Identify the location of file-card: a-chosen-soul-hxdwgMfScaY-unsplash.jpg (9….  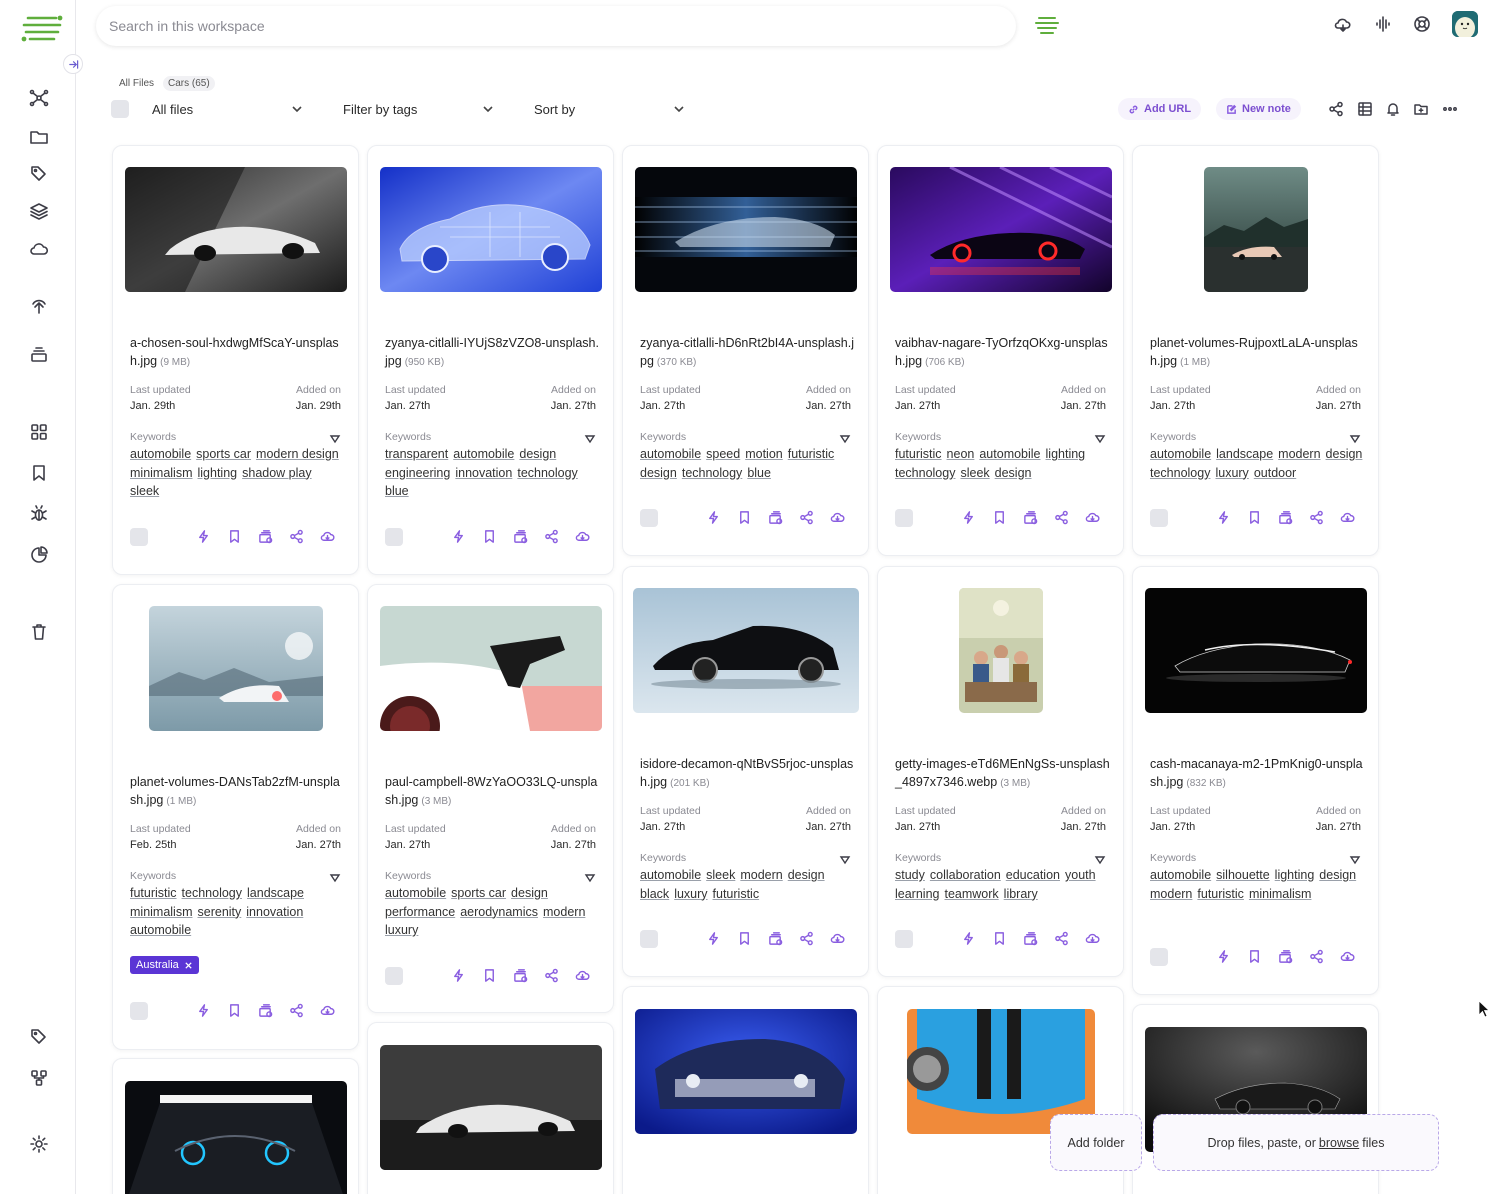
(235, 360).